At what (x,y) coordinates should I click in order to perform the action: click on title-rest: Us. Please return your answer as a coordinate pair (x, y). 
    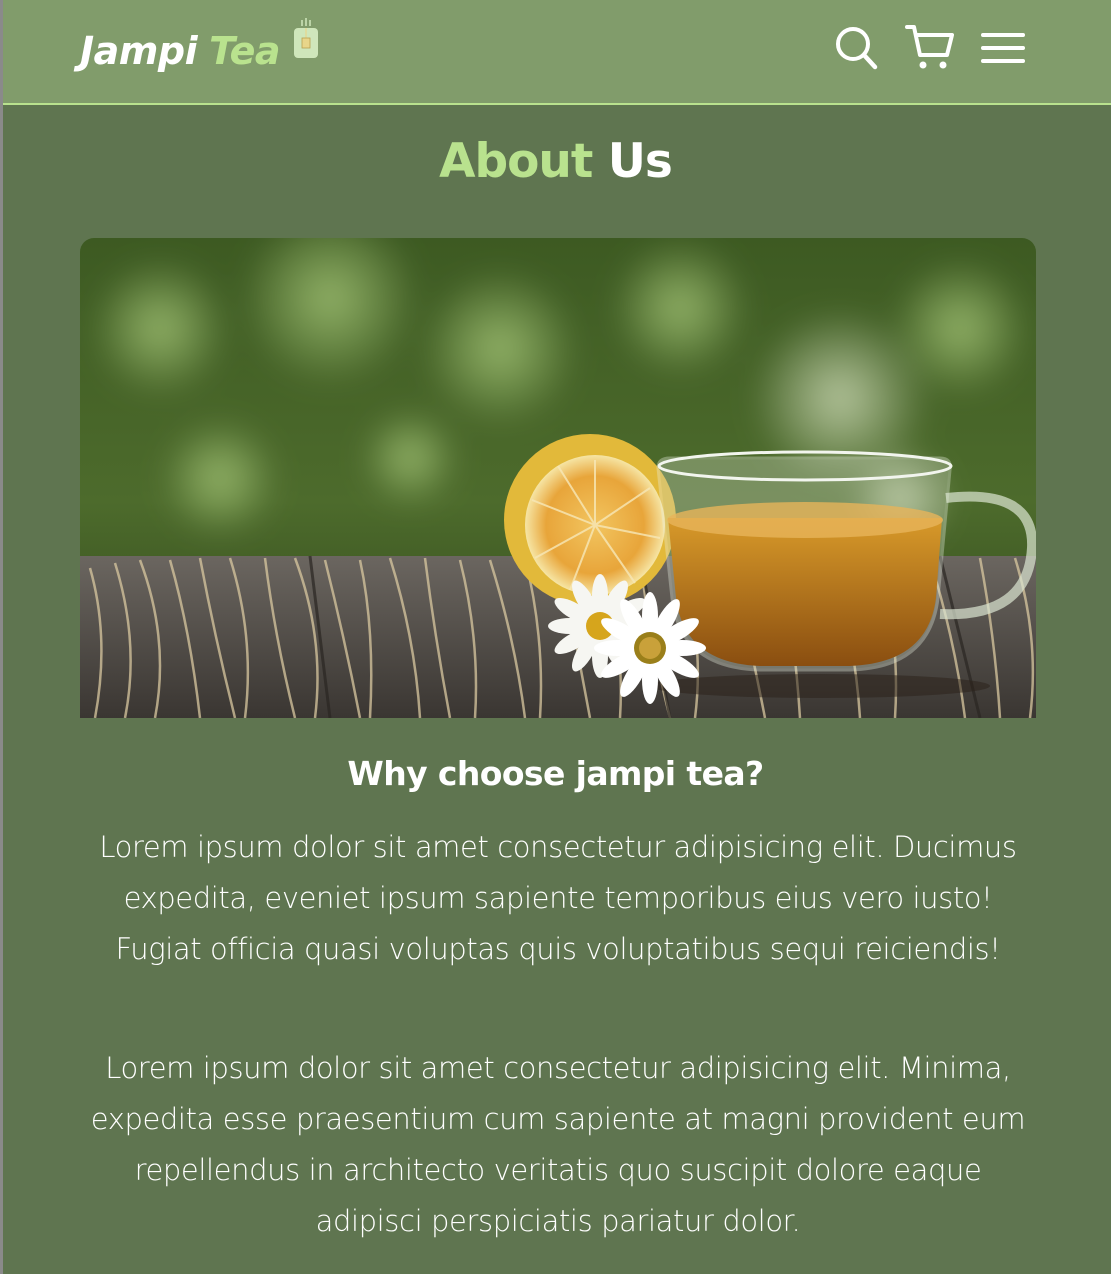
    Looking at the image, I should click on (640, 161).